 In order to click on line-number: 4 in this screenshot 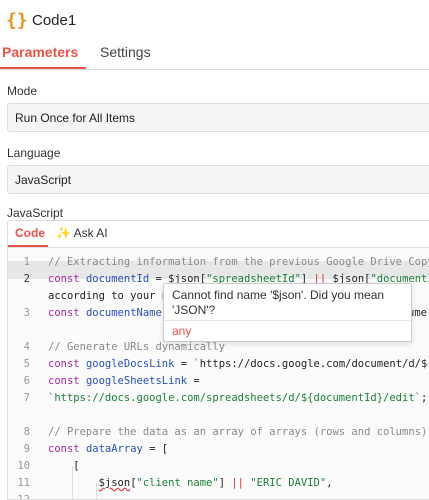, I will do `click(26, 347)`.